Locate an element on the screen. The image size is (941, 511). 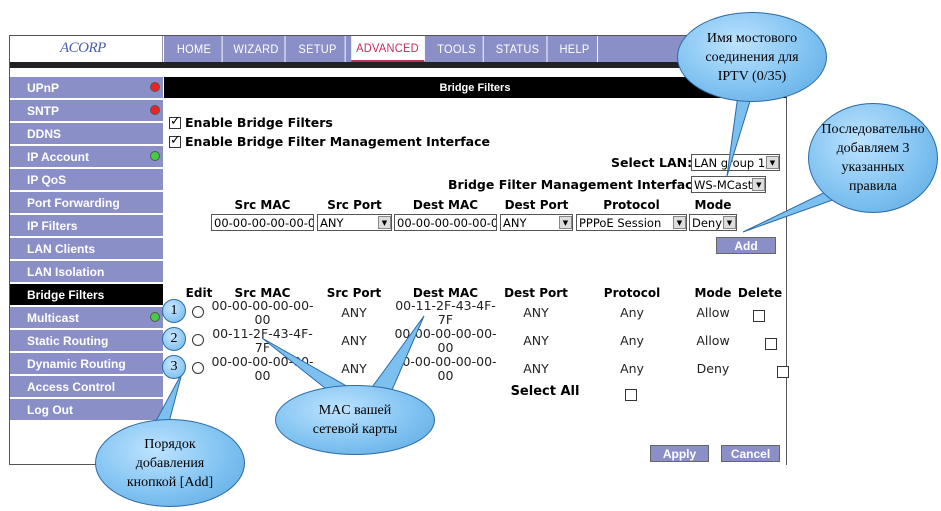
step-number-2: 2 is located at coordinates (174, 339).